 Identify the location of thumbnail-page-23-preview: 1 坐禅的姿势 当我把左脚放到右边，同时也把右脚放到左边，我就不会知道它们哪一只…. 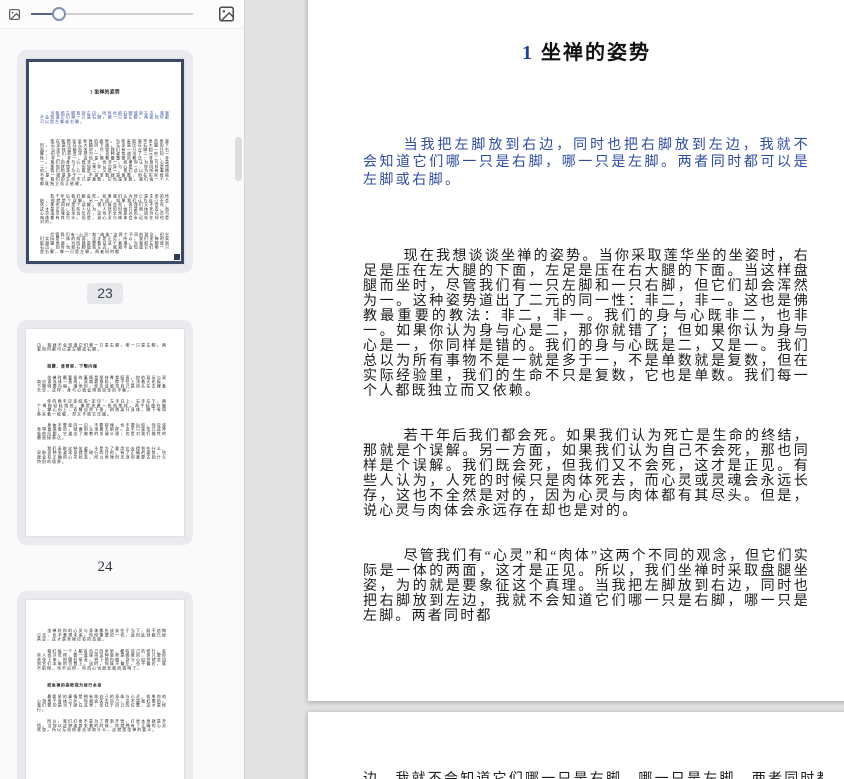
(105, 161).